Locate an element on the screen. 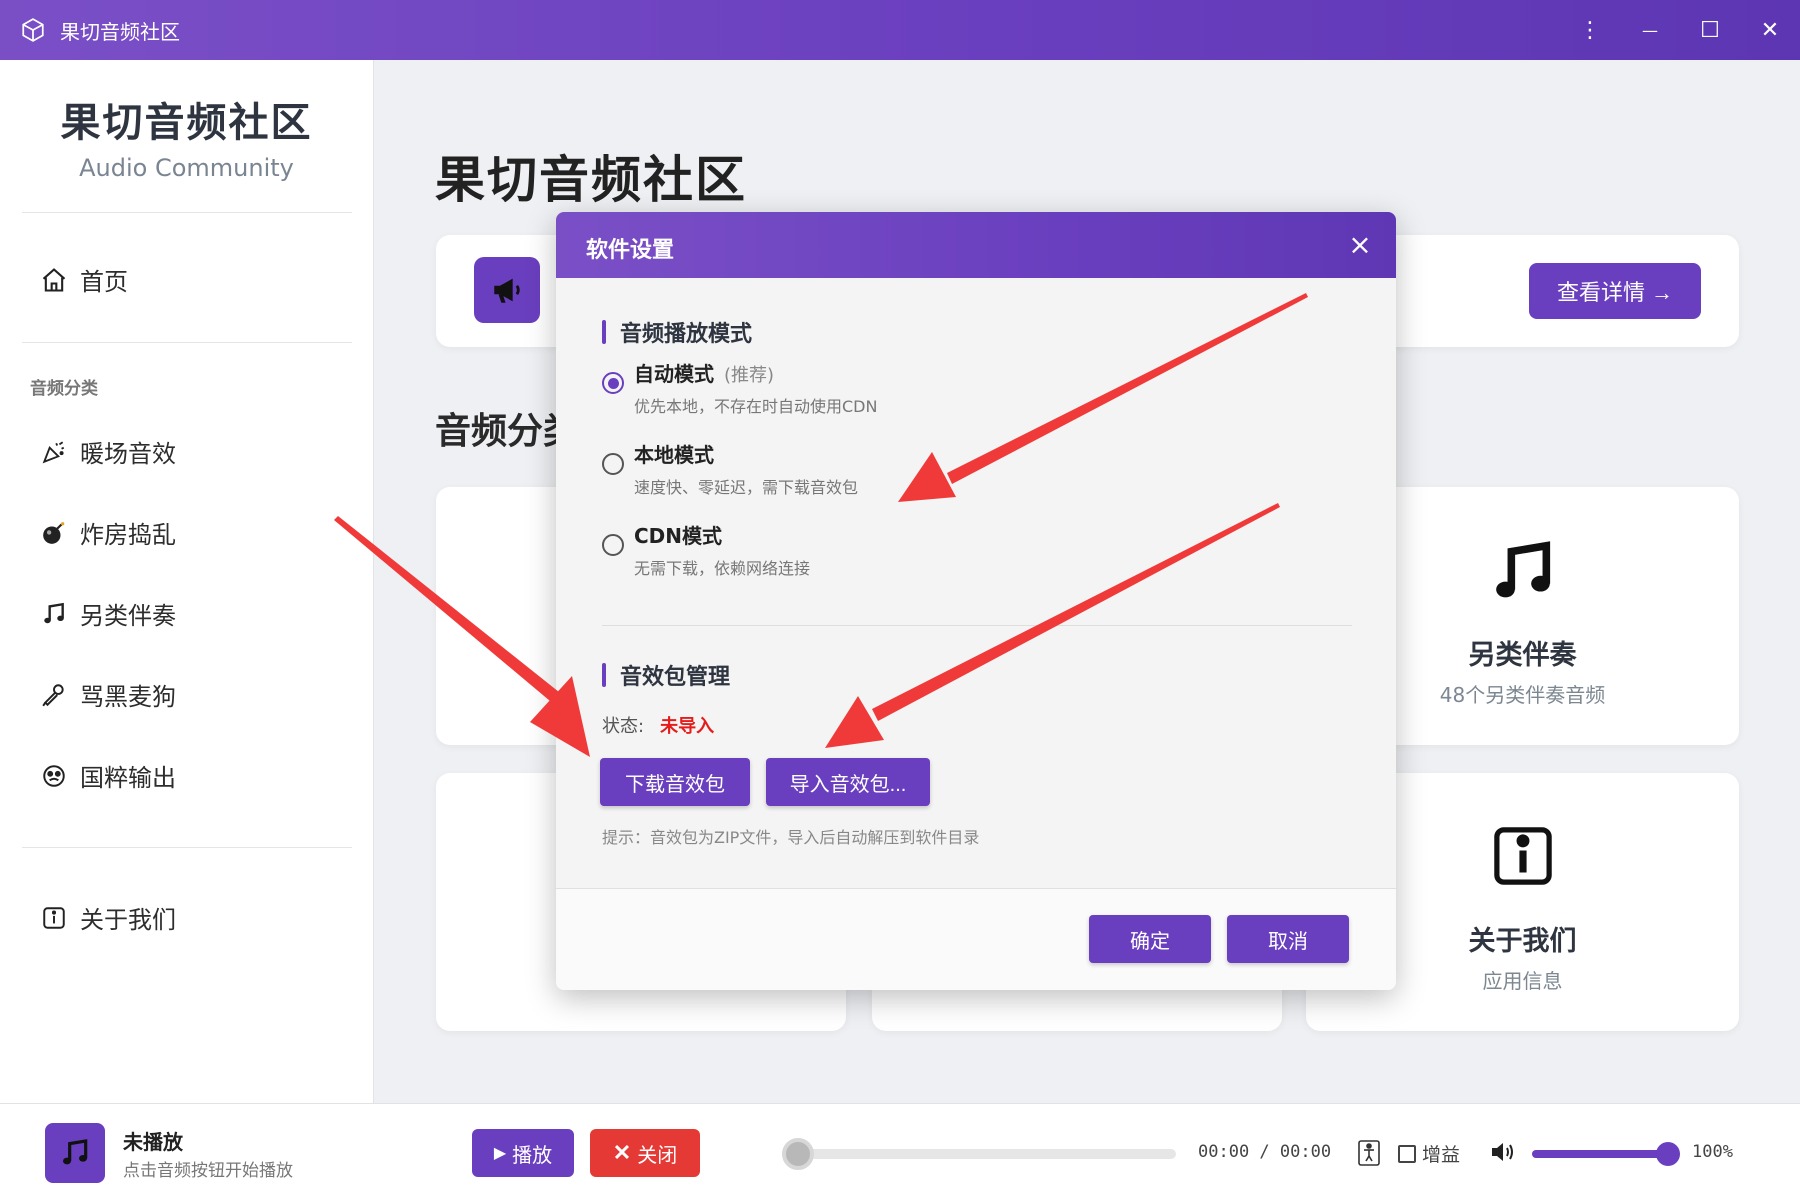  close-icon: ✕ is located at coordinates (622, 1152).